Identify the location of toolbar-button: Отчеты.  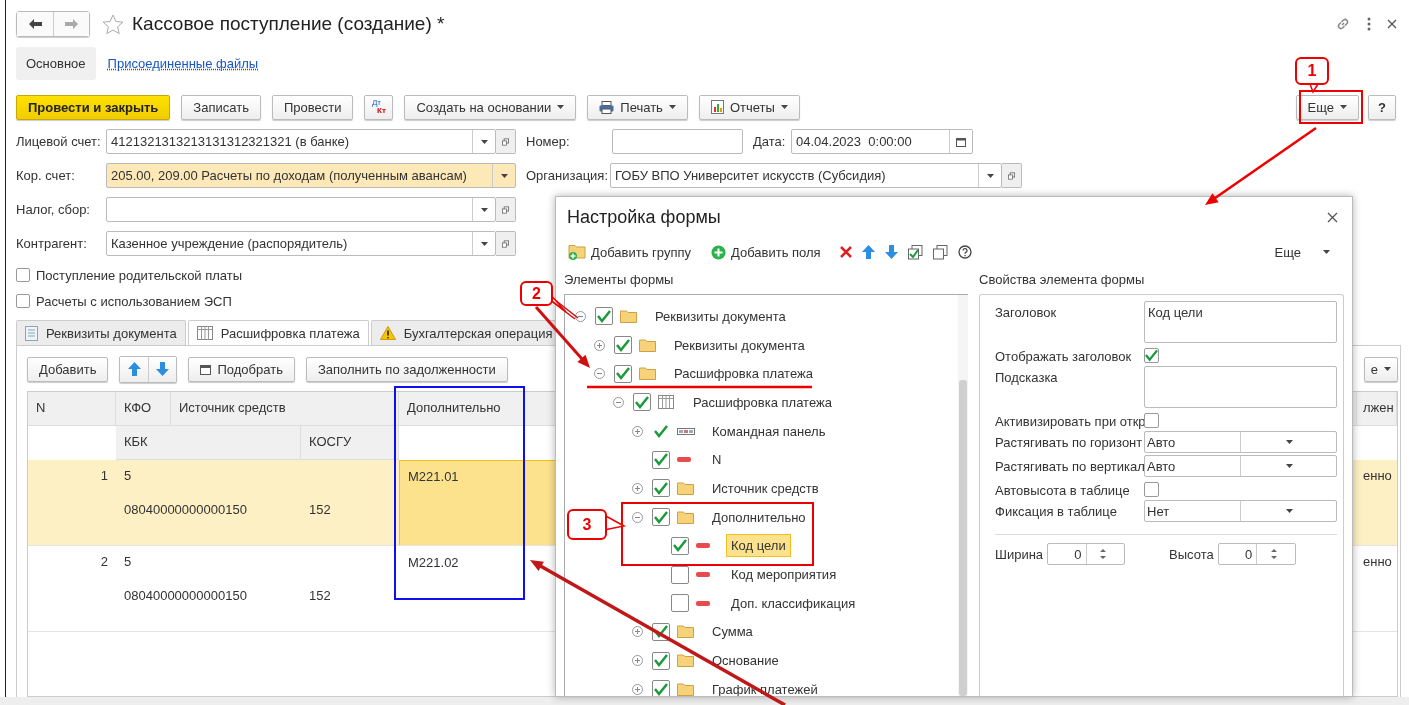
(749, 107).